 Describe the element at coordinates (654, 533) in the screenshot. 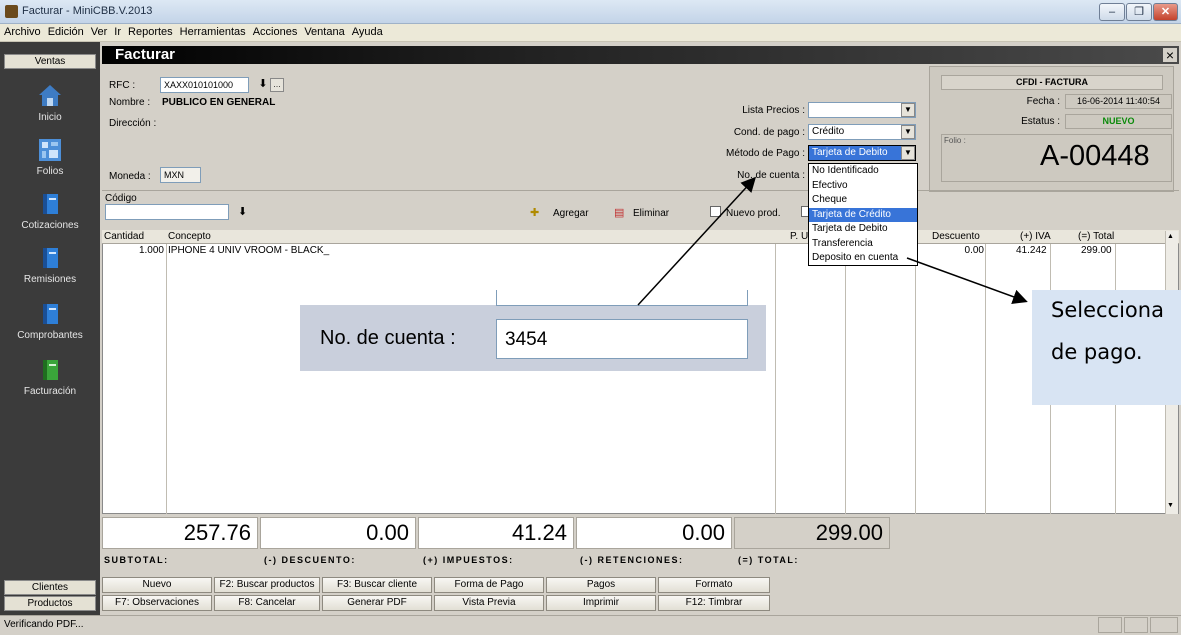

I see `retenciones-value: 0.00` at that location.